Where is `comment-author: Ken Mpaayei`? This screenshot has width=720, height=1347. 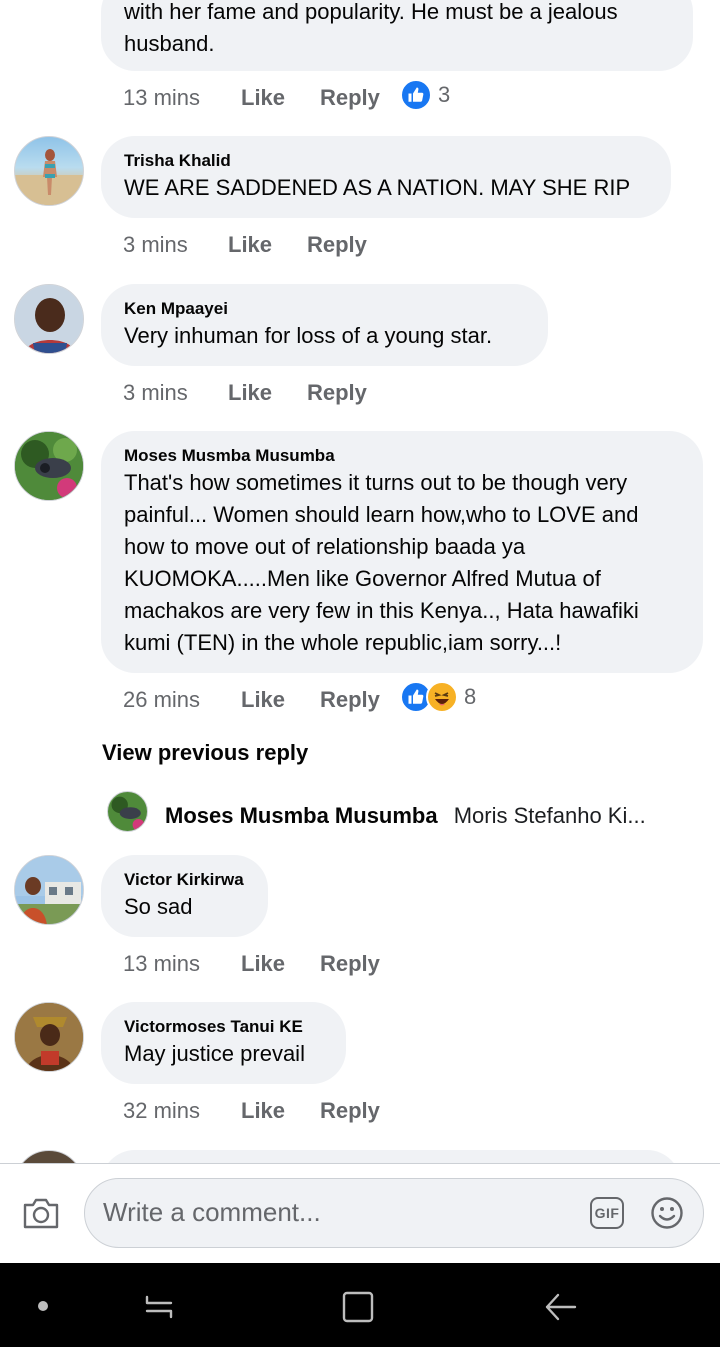
comment-author: Ken Mpaayei is located at coordinates (325, 309).